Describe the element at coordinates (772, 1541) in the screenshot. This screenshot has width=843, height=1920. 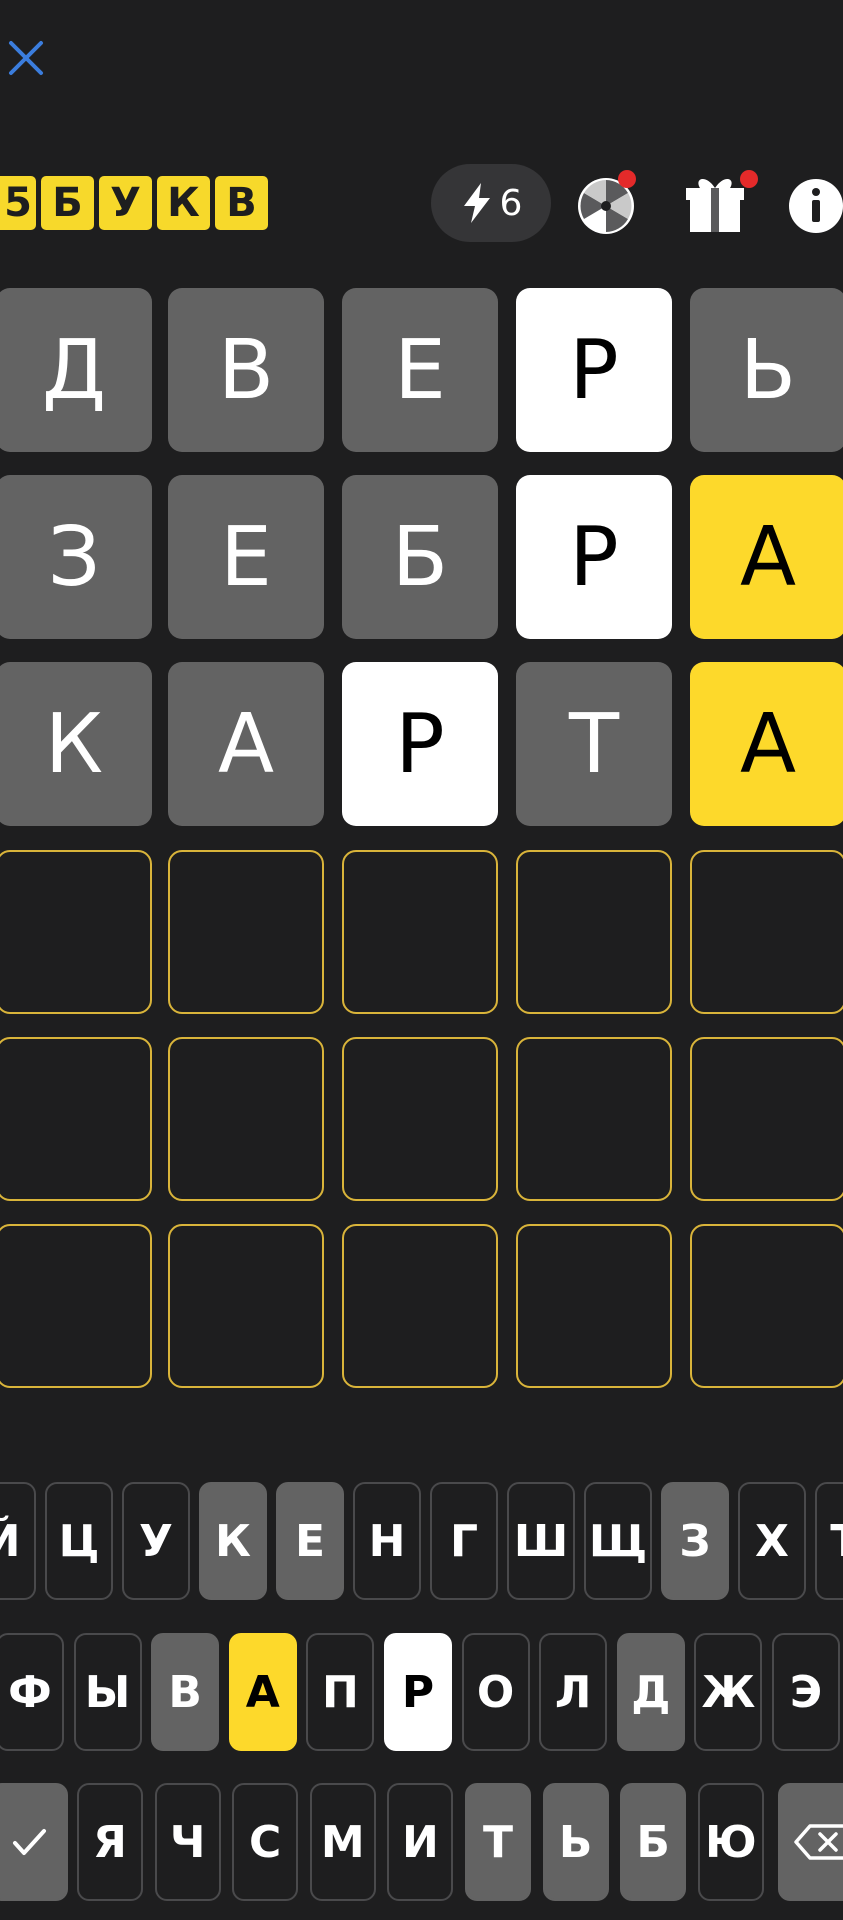
I see `key: Х` at that location.